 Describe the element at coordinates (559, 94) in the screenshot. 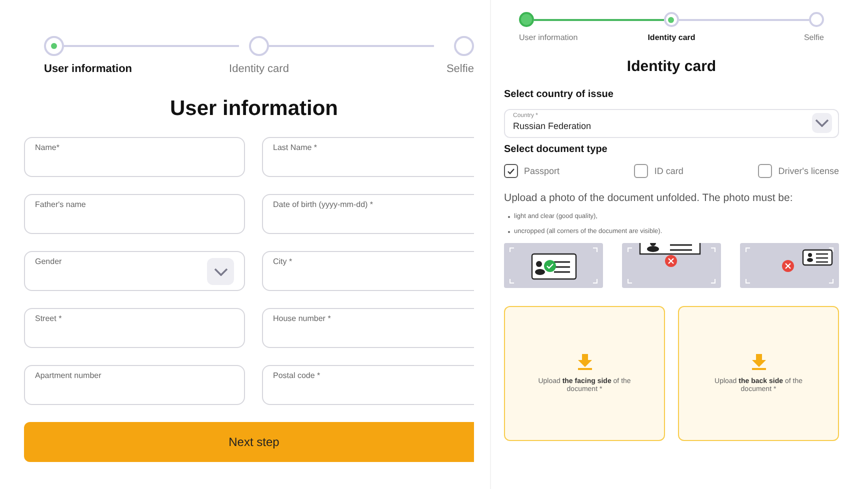

I see `section-heading: Select country of issue` at that location.